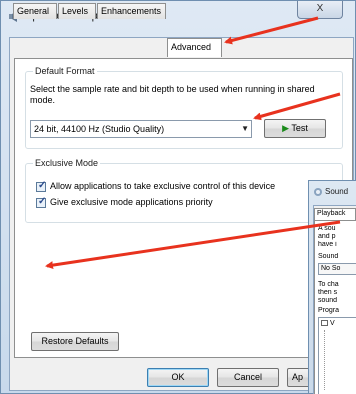 Image resolution: width=356 pixels, height=394 pixels. I want to click on program-events-list: V, so click(337, 355).